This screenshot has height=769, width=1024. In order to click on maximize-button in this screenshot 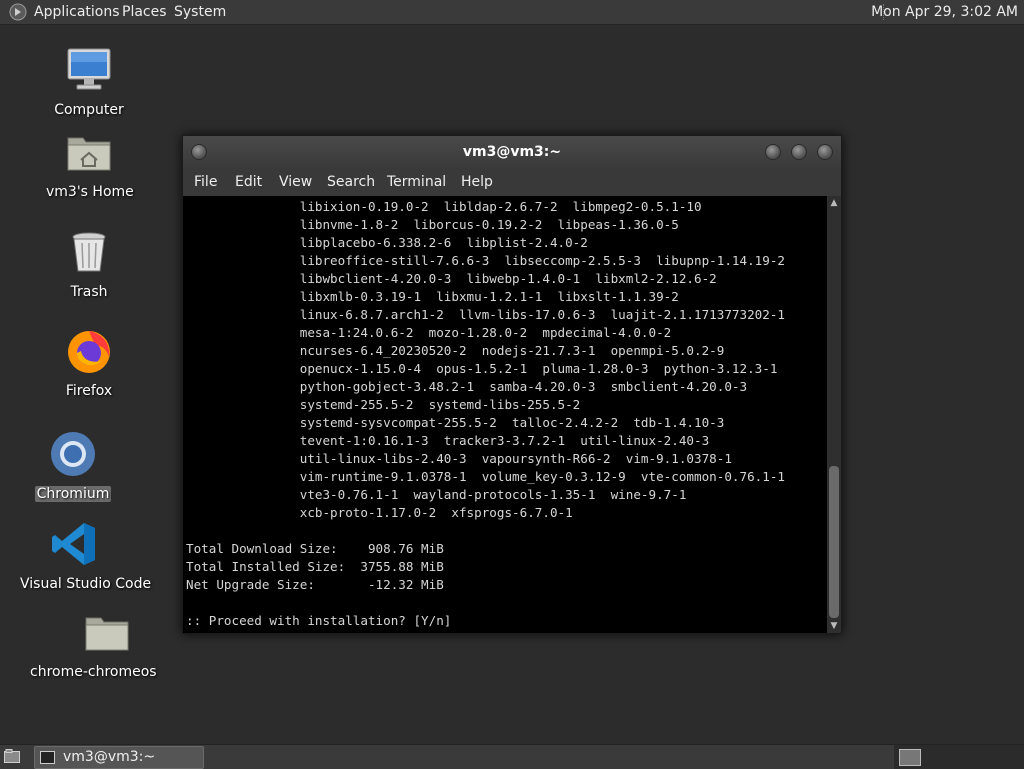, I will do `click(799, 152)`.